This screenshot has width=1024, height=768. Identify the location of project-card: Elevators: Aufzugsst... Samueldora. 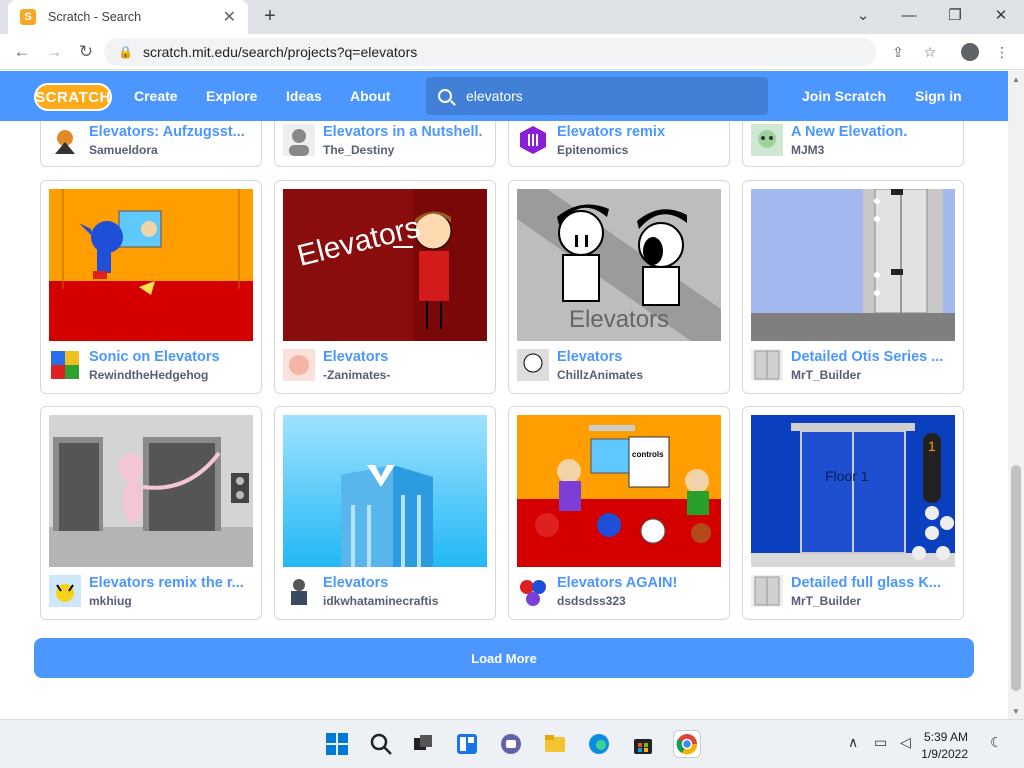
(151, 144).